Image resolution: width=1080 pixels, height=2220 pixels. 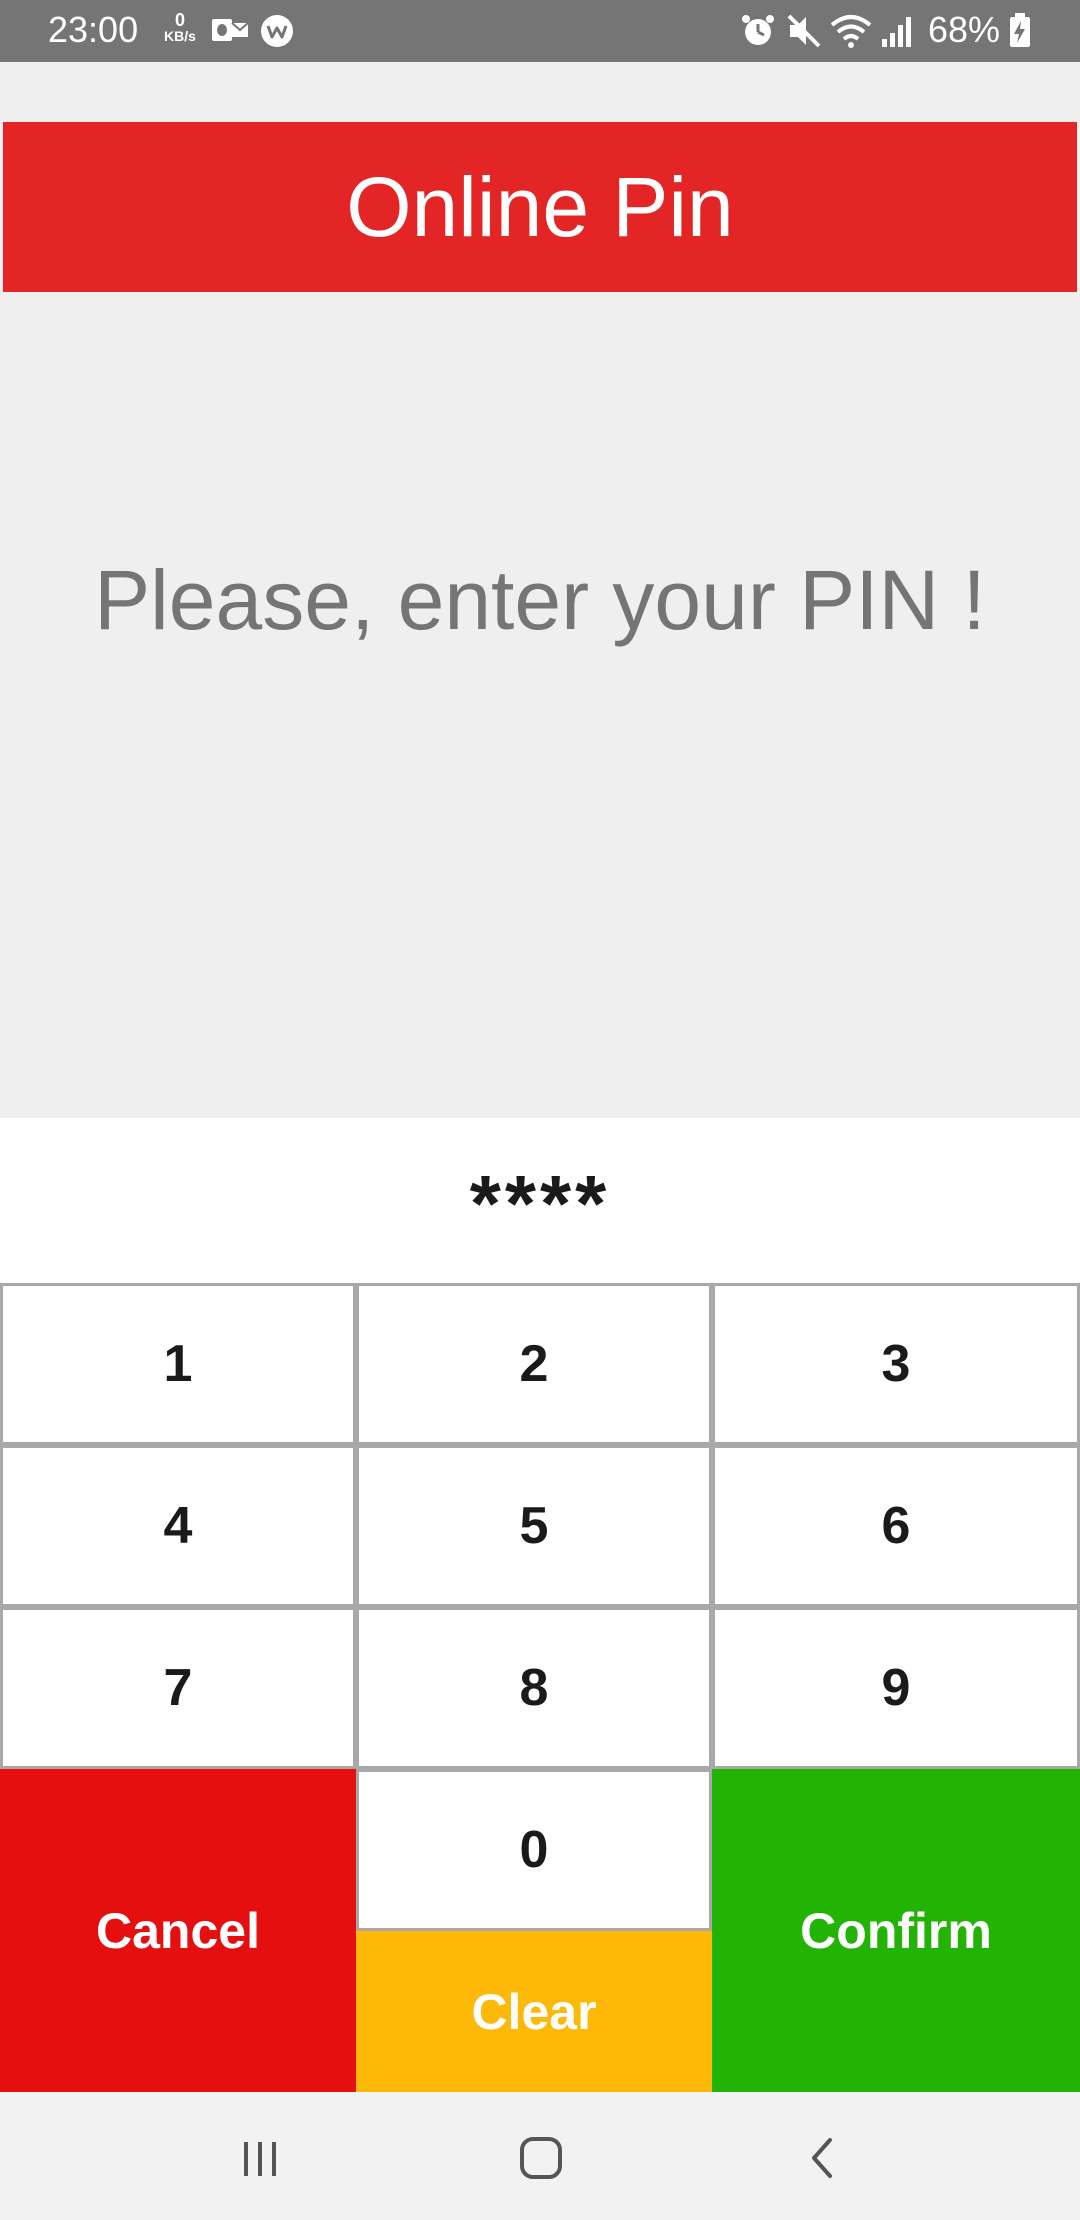 What do you see at coordinates (896, 1364) in the screenshot?
I see `key-3: 3` at bounding box center [896, 1364].